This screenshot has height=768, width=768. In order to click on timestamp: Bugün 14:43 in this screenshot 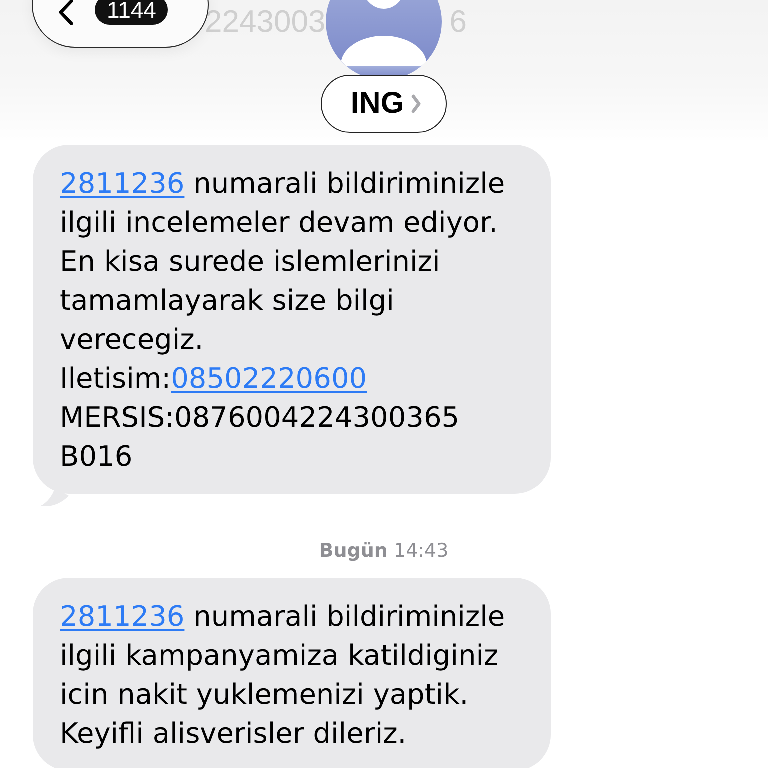, I will do `click(384, 551)`.